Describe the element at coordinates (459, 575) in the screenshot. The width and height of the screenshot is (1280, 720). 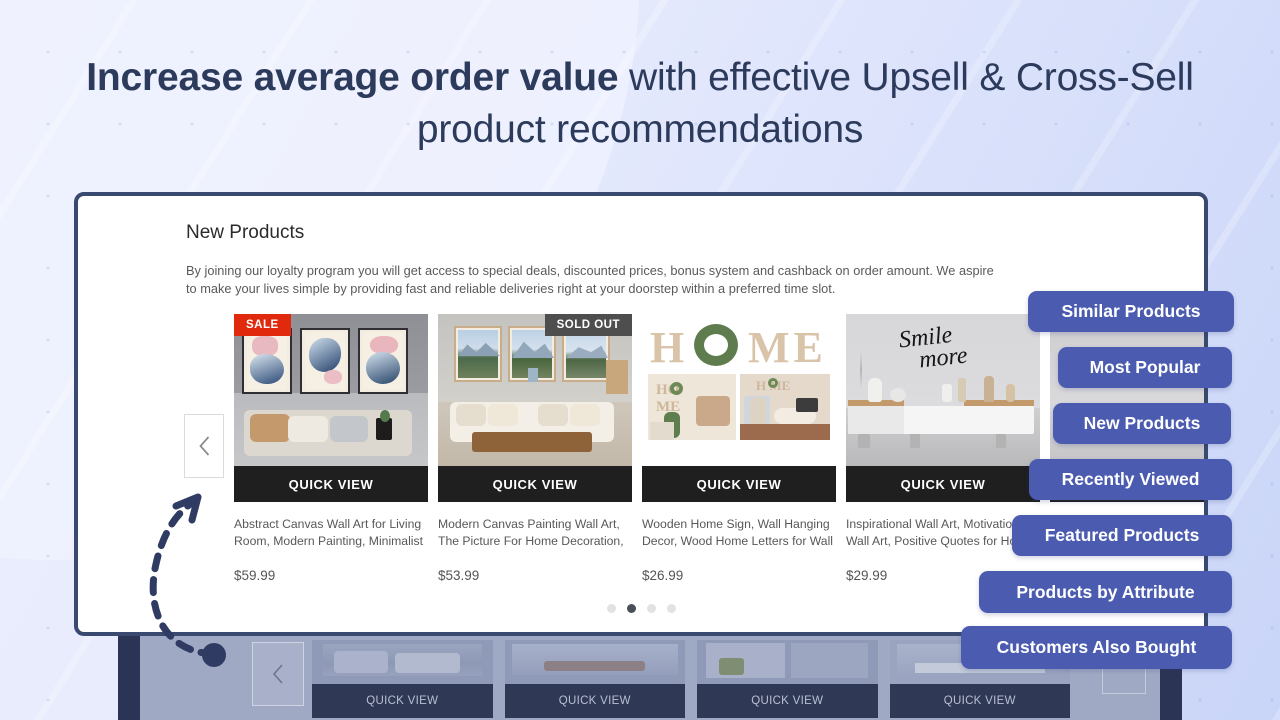
I see `product-price: $53.99` at that location.